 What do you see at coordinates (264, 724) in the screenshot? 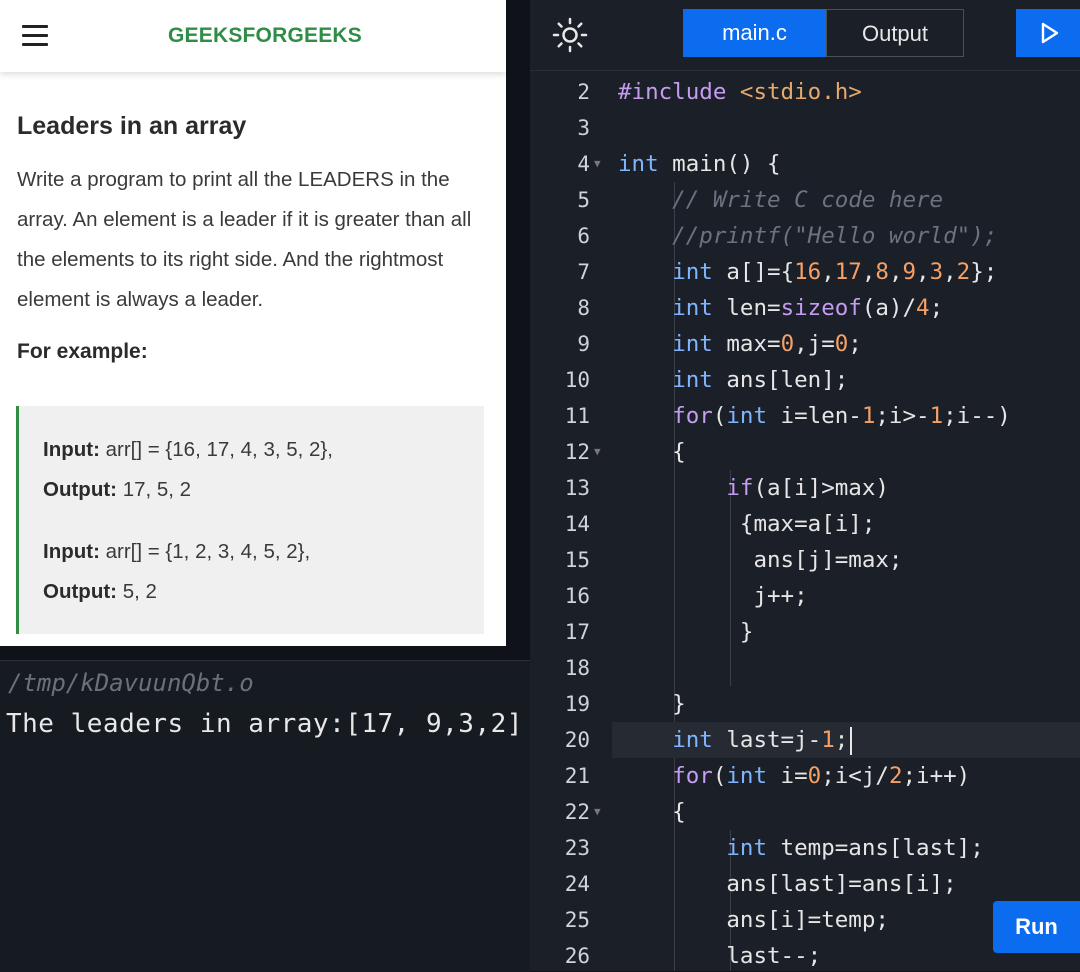
I see `terminal-output-line: The leaders in array:[17, 9,3,2]` at bounding box center [264, 724].